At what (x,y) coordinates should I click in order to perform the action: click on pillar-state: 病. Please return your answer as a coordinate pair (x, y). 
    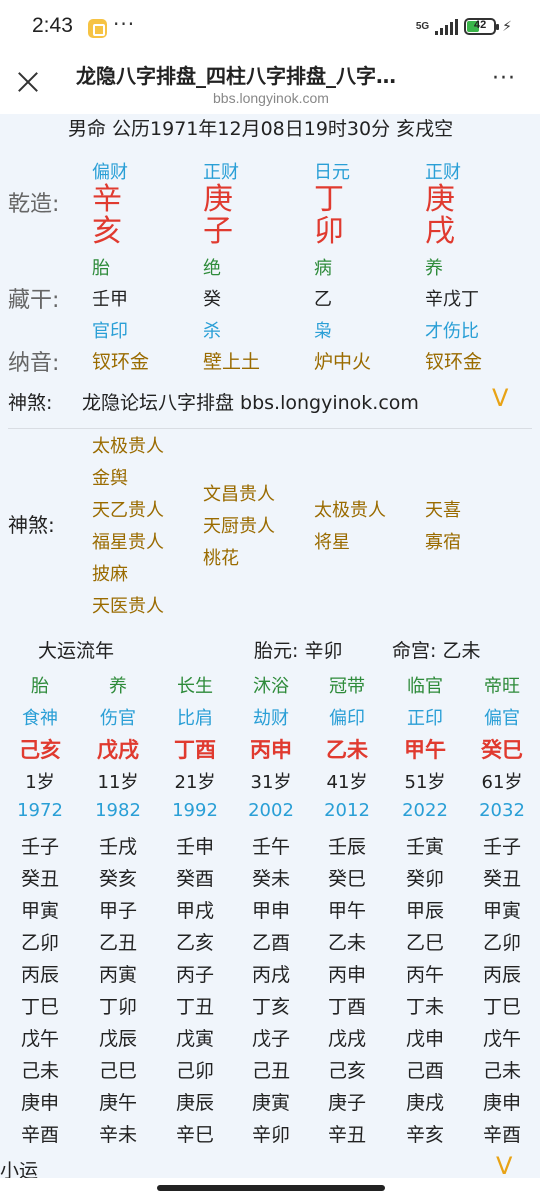
    Looking at the image, I should click on (323, 268).